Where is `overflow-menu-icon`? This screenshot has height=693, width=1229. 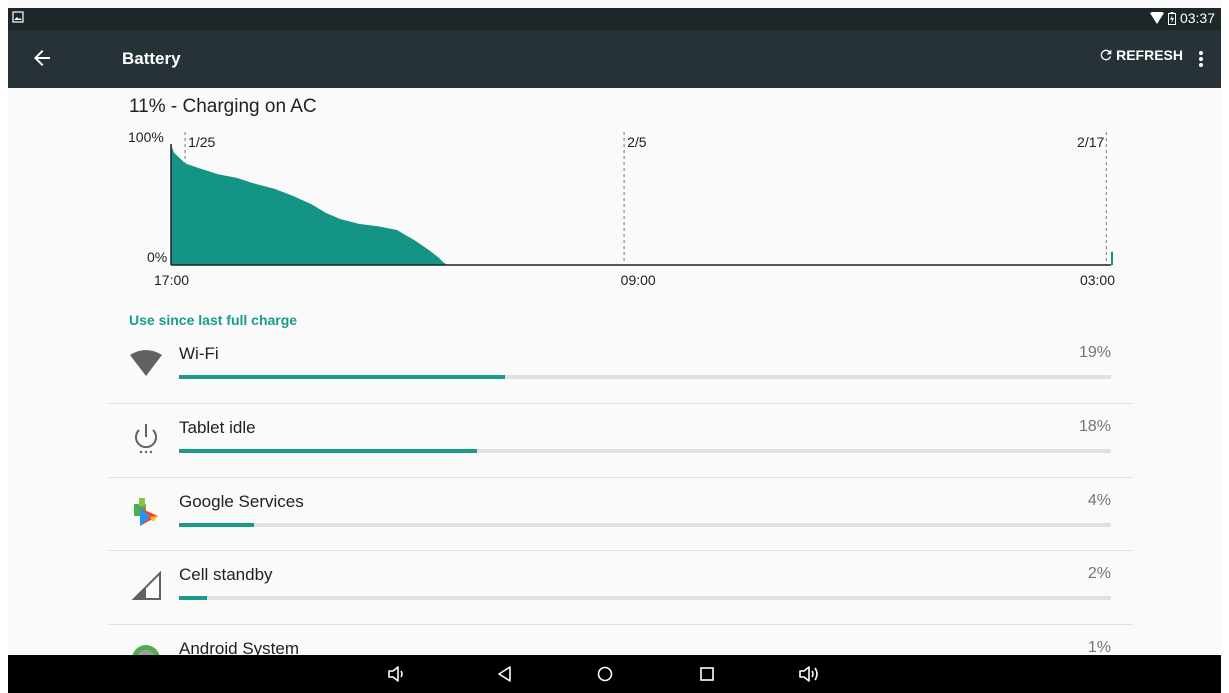 overflow-menu-icon is located at coordinates (1201, 59).